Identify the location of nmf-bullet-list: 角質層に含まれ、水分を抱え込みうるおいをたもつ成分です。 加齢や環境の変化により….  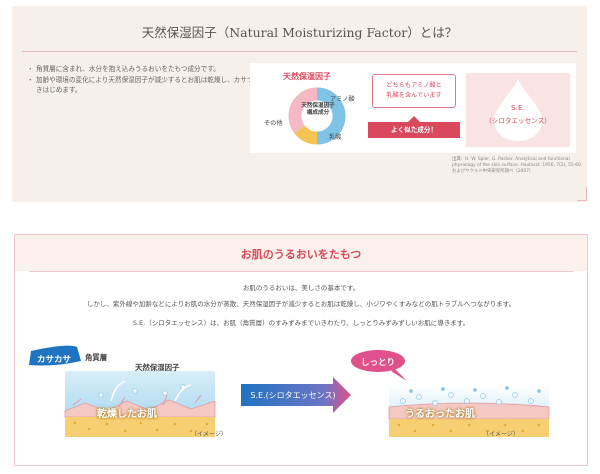
(140, 80).